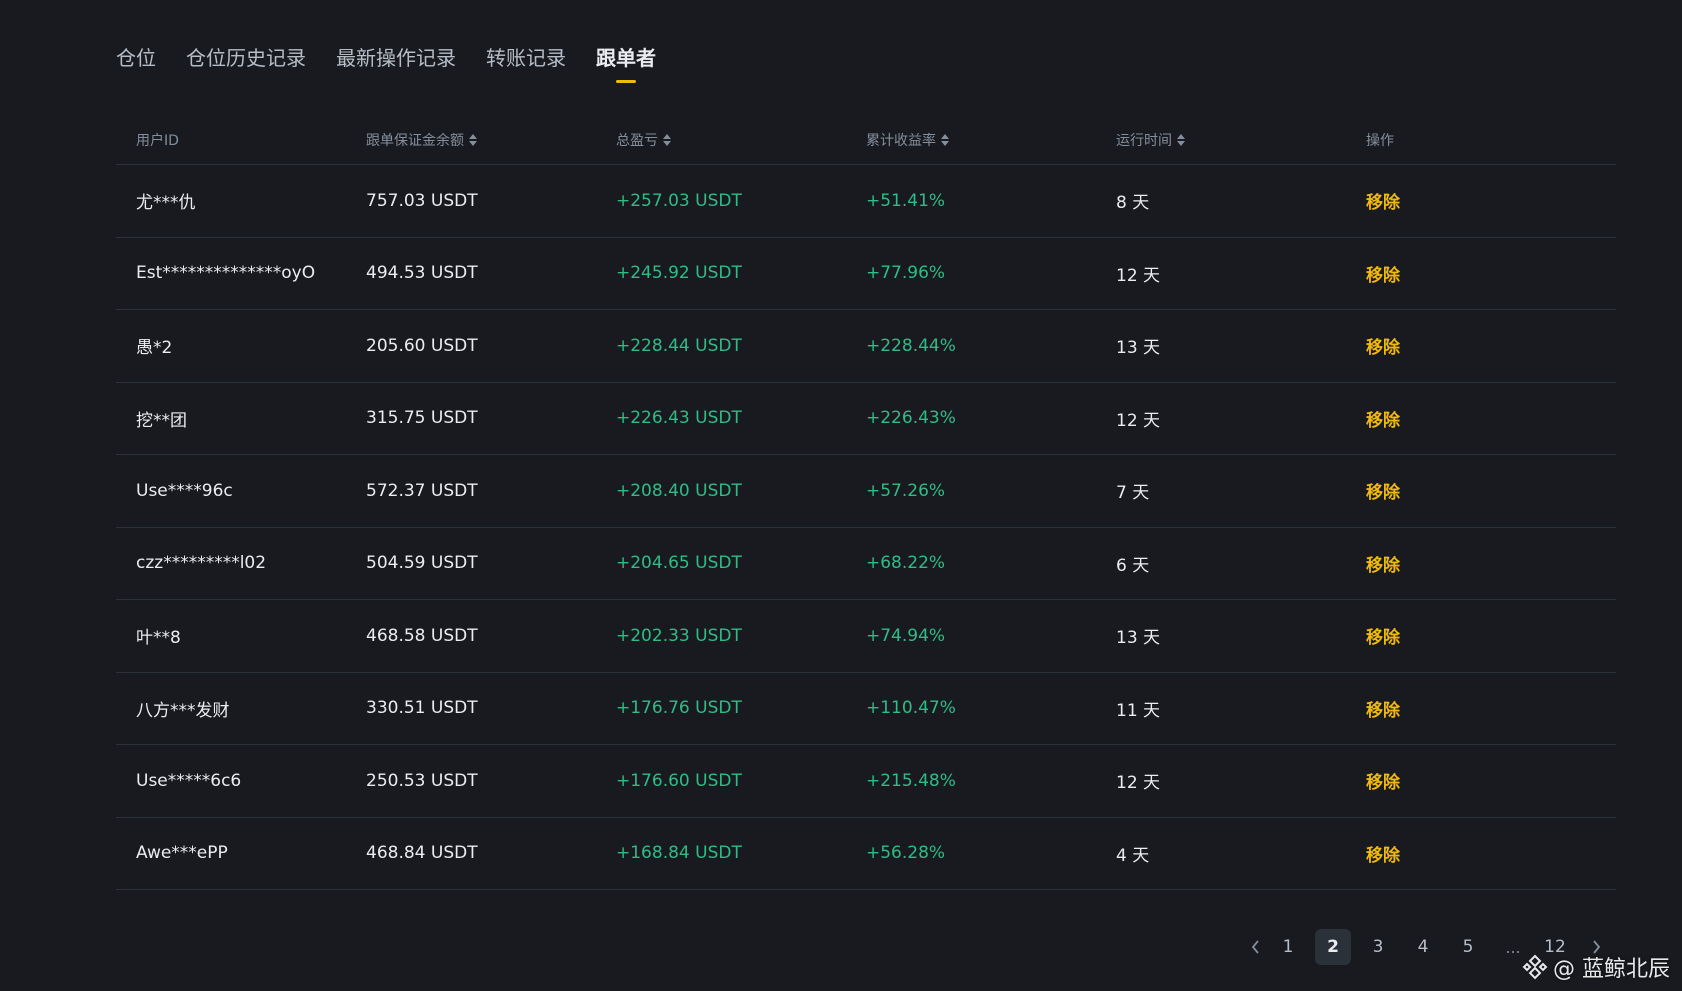 The width and height of the screenshot is (1682, 991). What do you see at coordinates (906, 273) in the screenshot?
I see `cell-cumulative-roi: +77.96%` at bounding box center [906, 273].